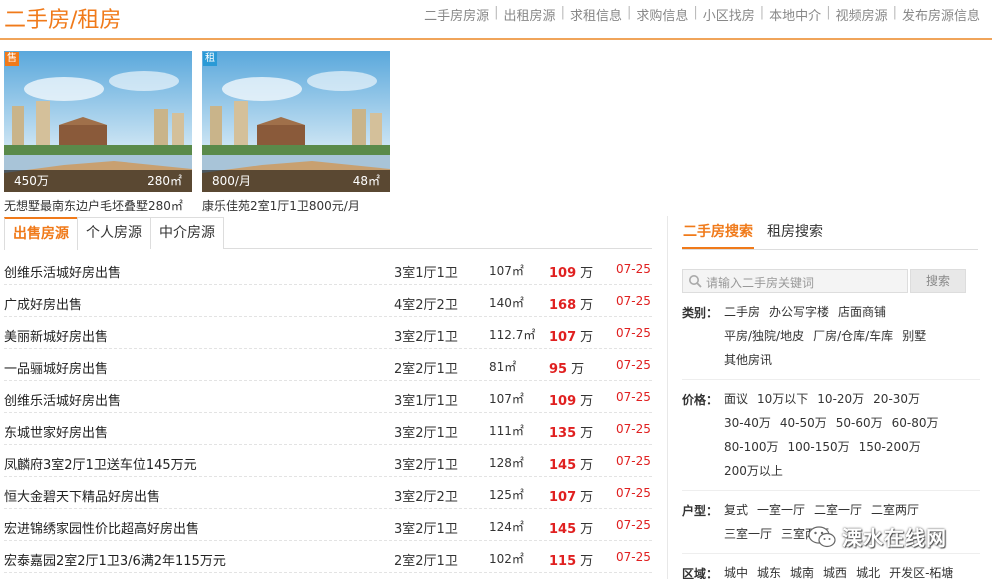  What do you see at coordinates (115, 559) in the screenshot?
I see `listing-title: 宏泰嘉园2室2厅1卫3/6满2年115万元` at bounding box center [115, 559].